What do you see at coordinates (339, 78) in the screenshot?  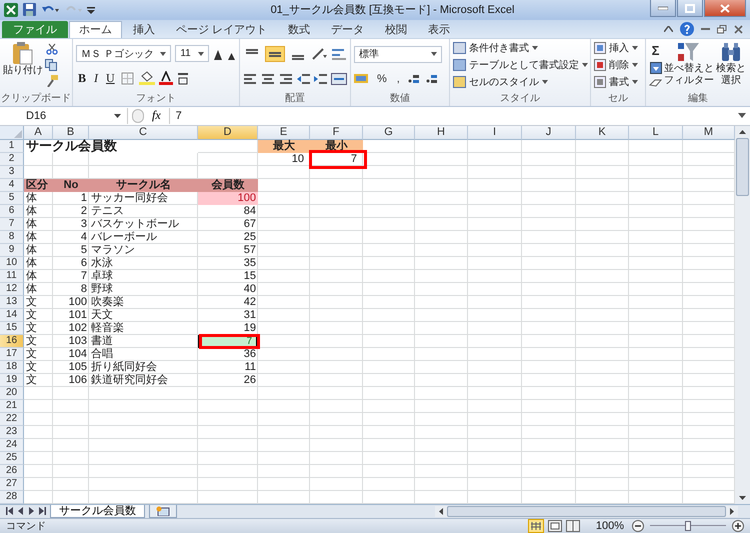 I see `merge-icon` at bounding box center [339, 78].